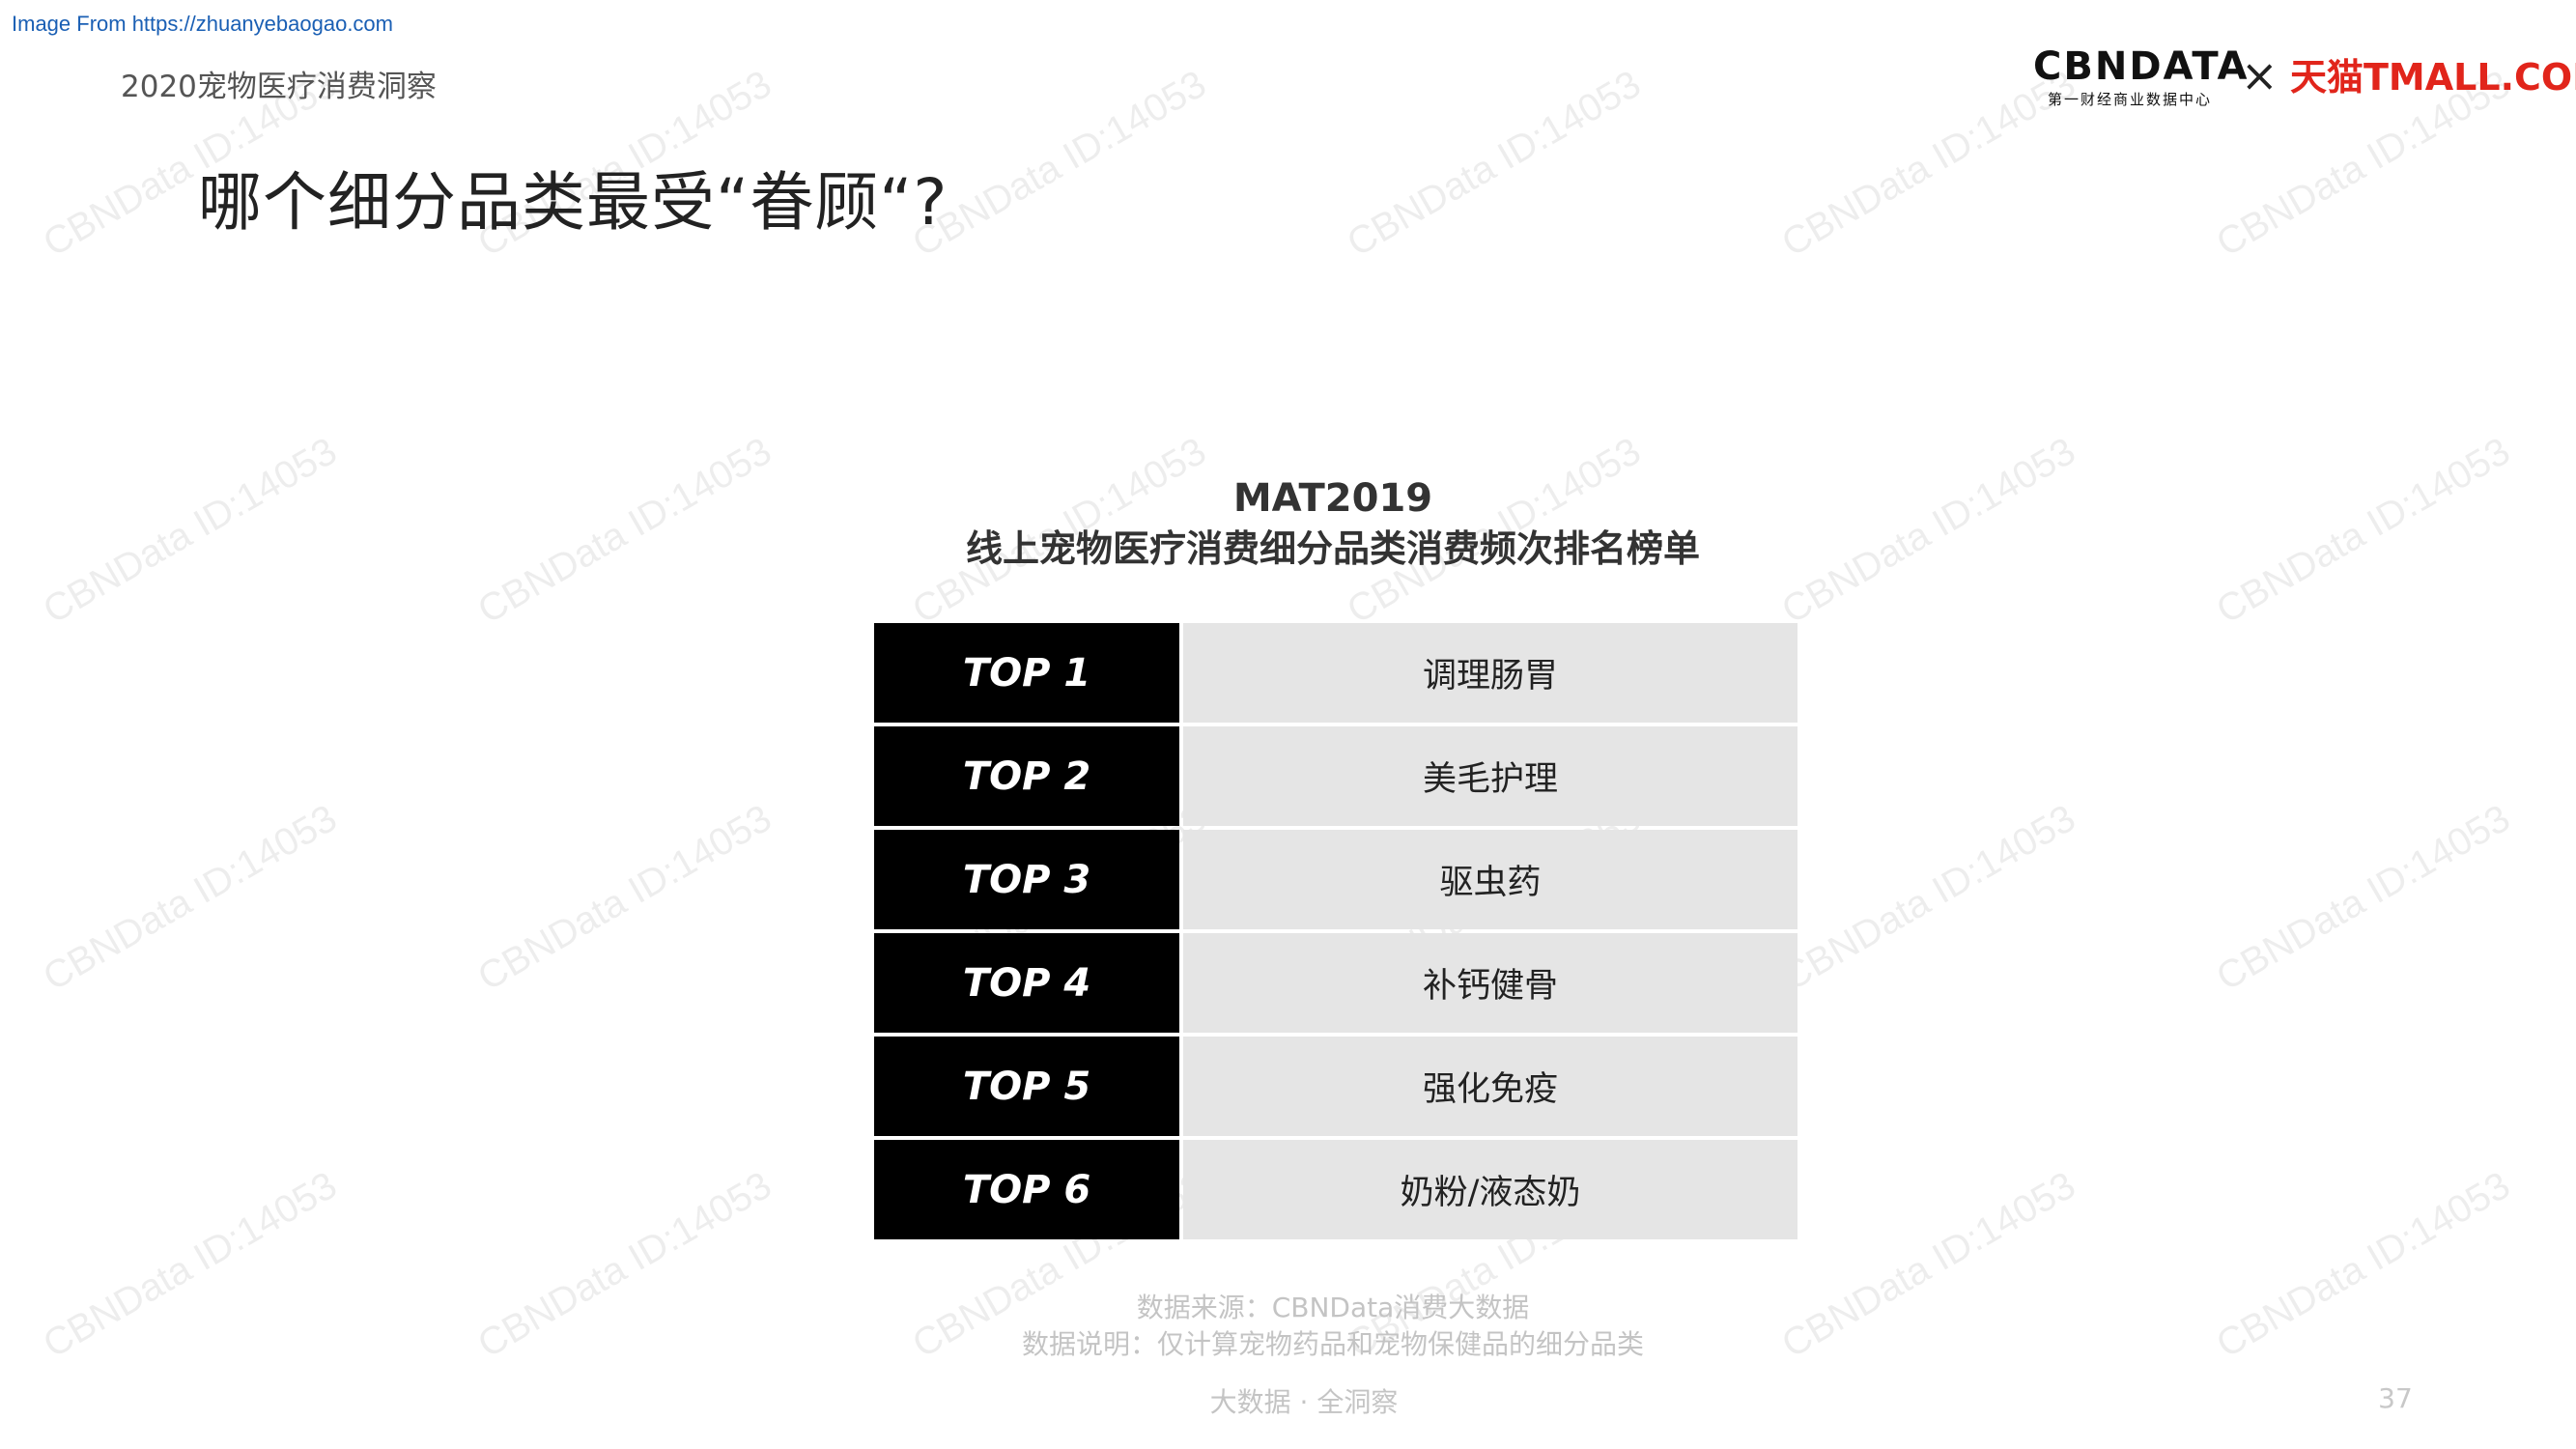 The height and width of the screenshot is (1449, 2576). I want to click on cbndata-logo-text: CBNDATA, so click(2141, 66).